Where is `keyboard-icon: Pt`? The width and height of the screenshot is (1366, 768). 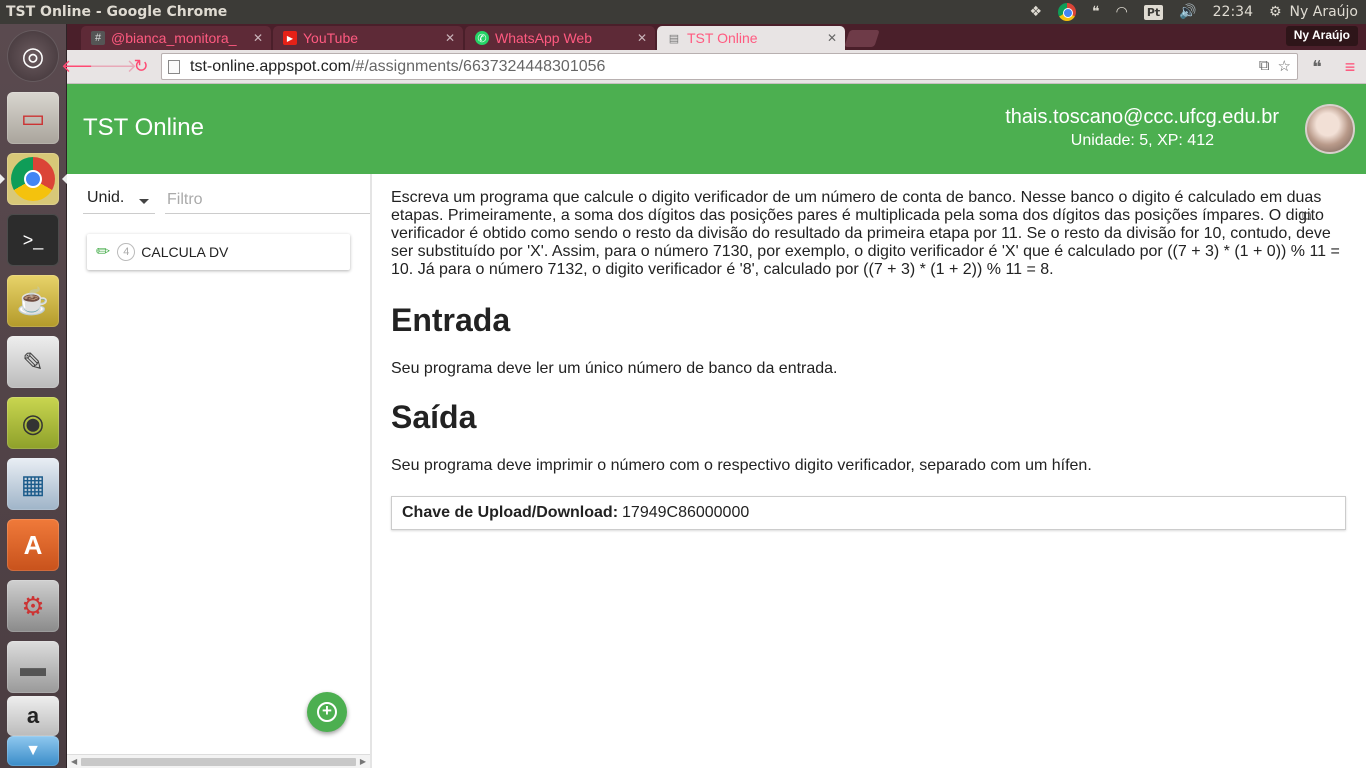
keyboard-icon: Pt is located at coordinates (1153, 12).